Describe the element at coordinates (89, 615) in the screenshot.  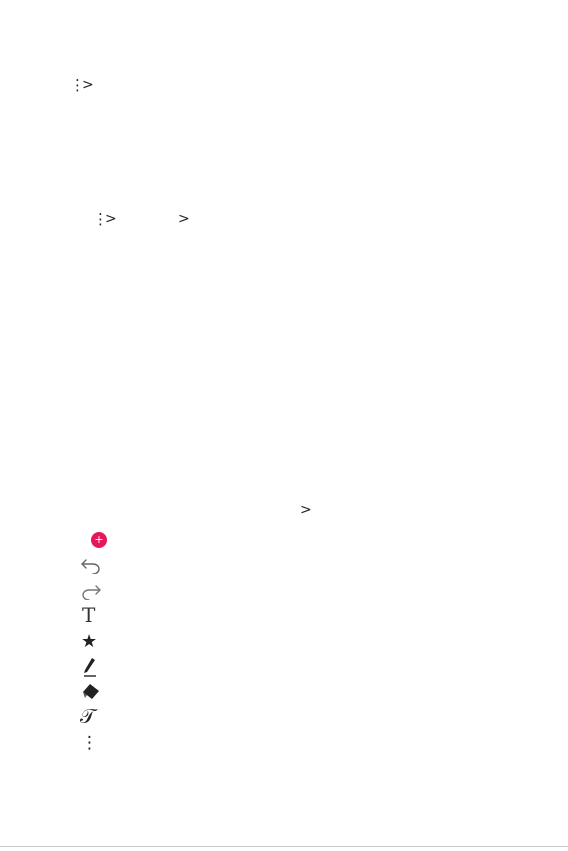
I see `text-icon: T` at that location.